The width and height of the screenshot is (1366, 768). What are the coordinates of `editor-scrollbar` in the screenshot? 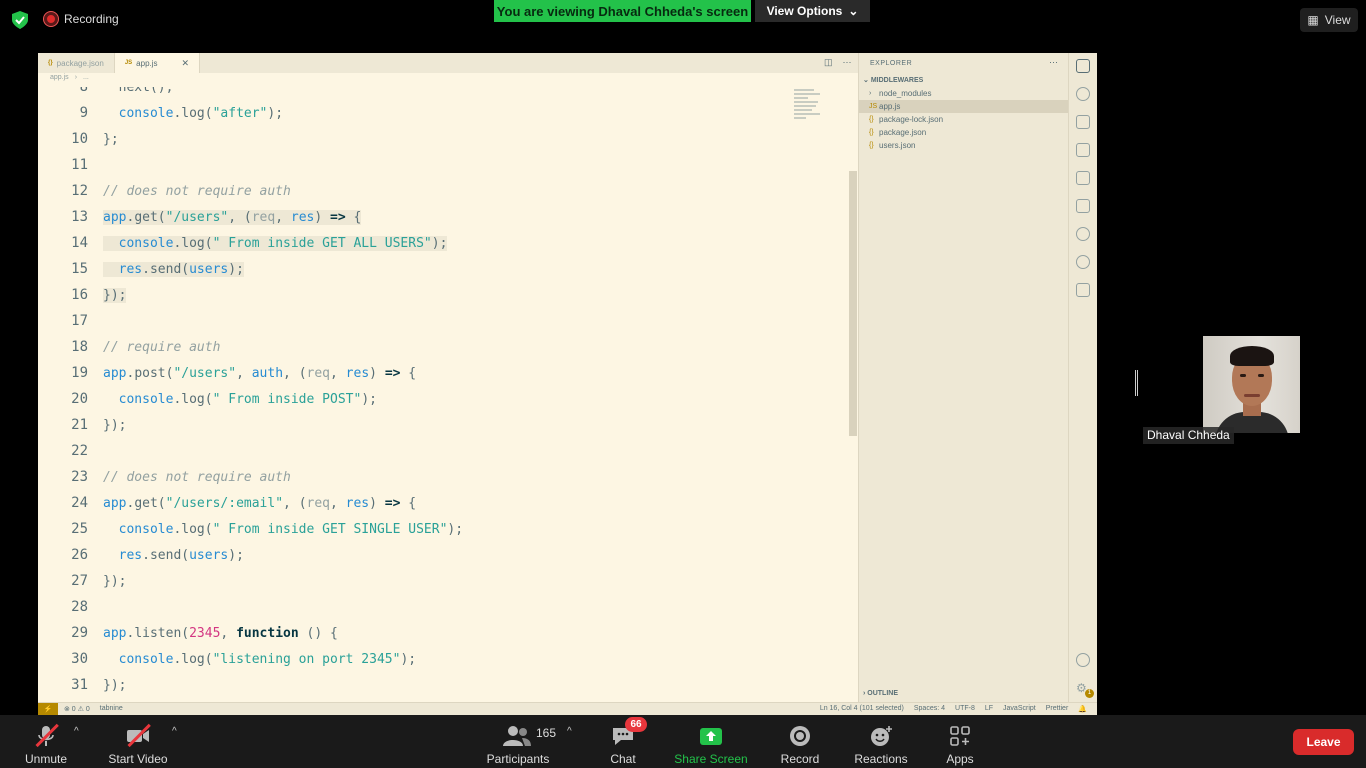 It's located at (853, 303).